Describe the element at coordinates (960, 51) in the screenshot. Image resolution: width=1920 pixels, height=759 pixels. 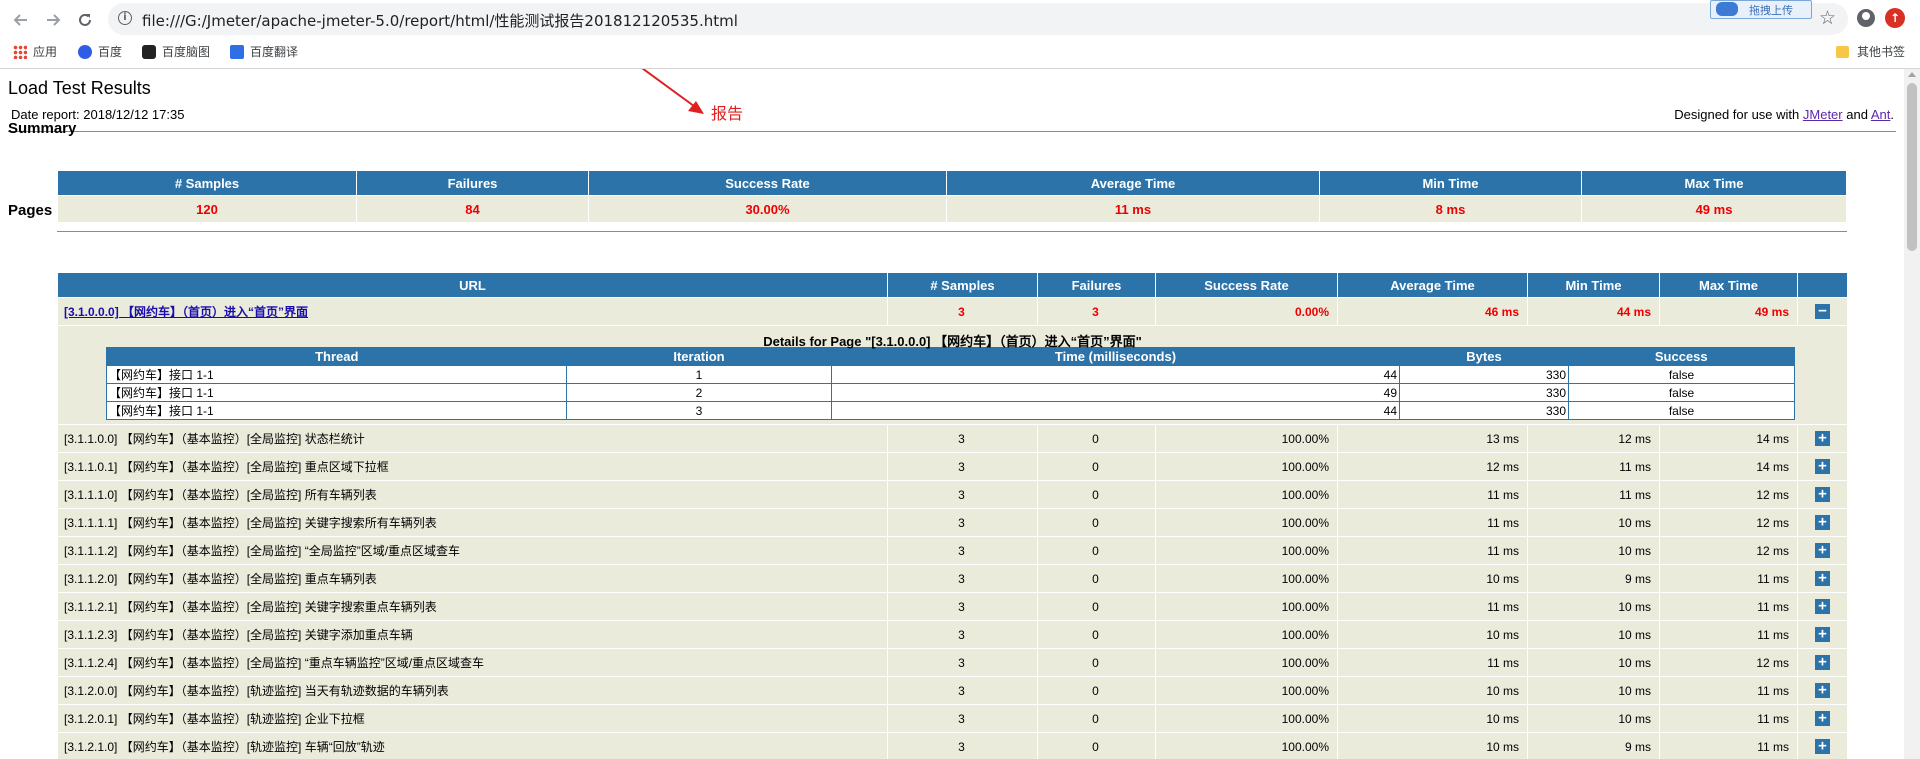
I see `bookmarks-bar: 应用 百度 百度脑图 百度翻译 其他书签` at that location.